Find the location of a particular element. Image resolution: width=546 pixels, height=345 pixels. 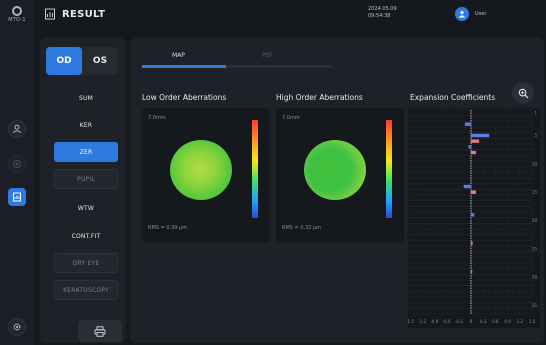

x-tick-label: -1.5 is located at coordinates (411, 321).